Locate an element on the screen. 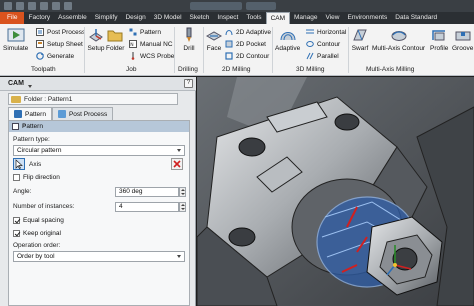 This screenshot has height=306, width=474. wcs-probe-label: WCS Probe is located at coordinates (157, 56).